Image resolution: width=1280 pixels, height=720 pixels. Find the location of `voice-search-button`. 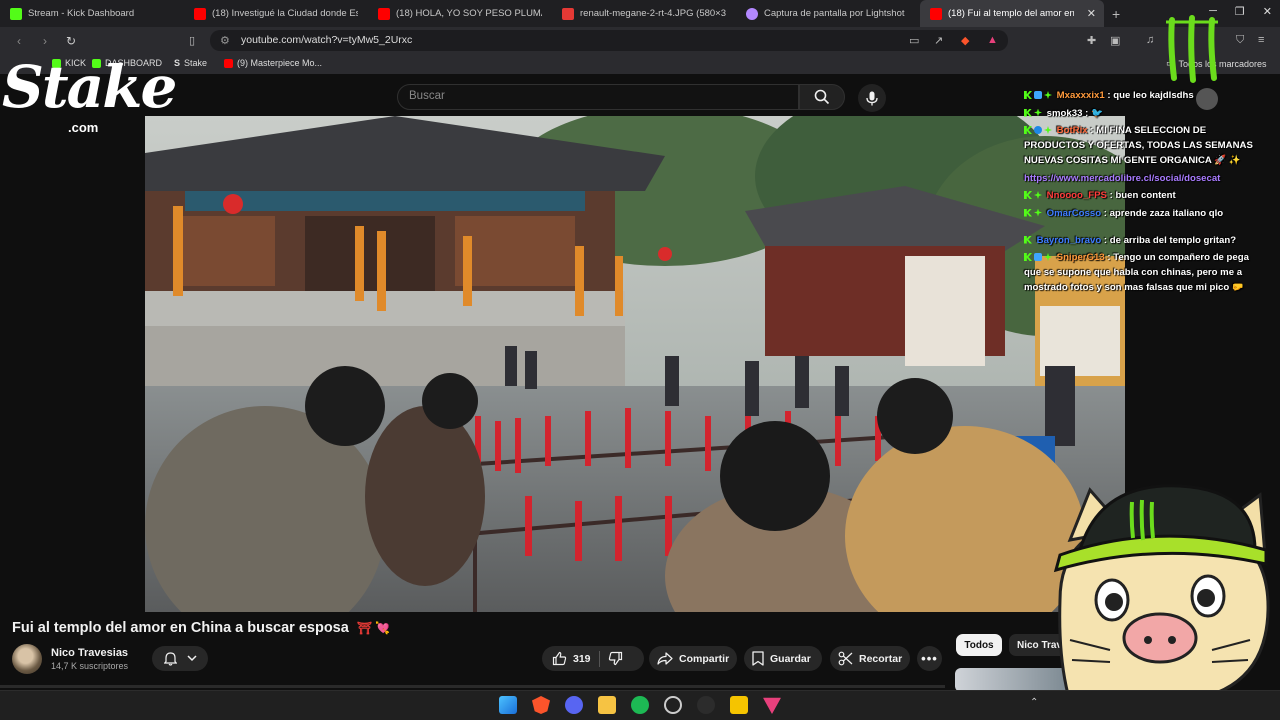

voice-search-button is located at coordinates (872, 98).